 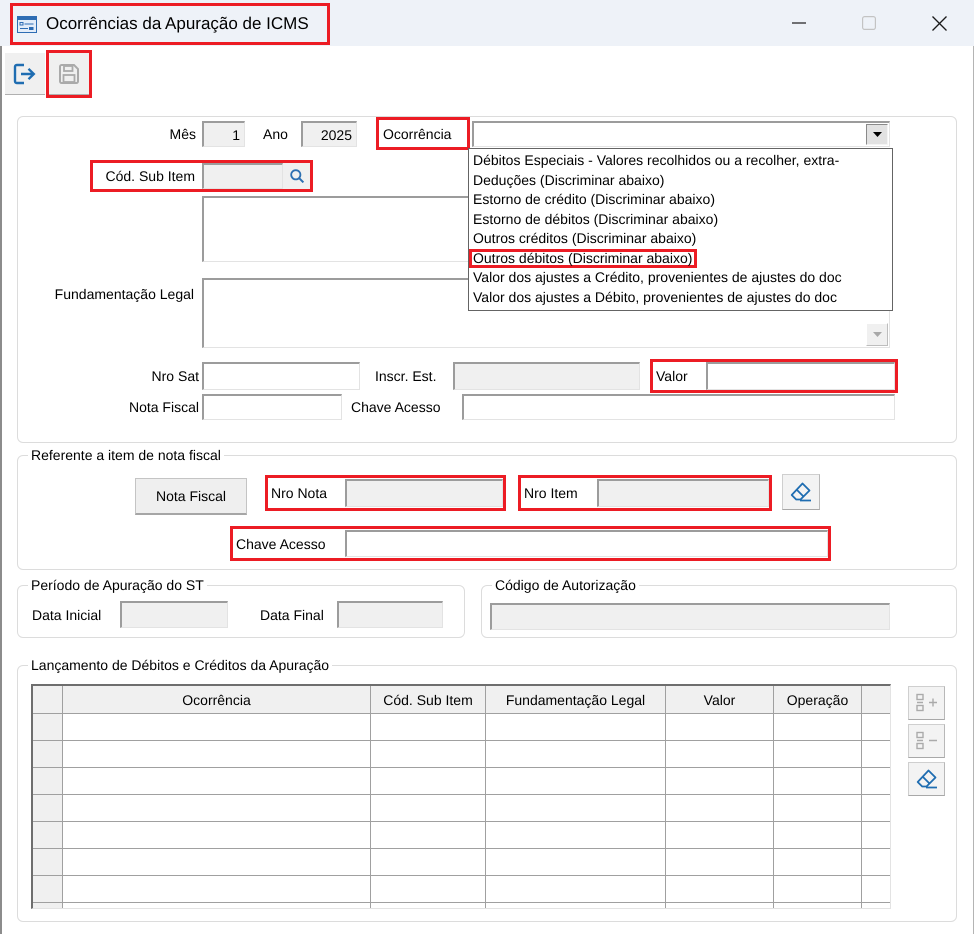 I want to click on field-label: Nro Item, so click(x=551, y=493).